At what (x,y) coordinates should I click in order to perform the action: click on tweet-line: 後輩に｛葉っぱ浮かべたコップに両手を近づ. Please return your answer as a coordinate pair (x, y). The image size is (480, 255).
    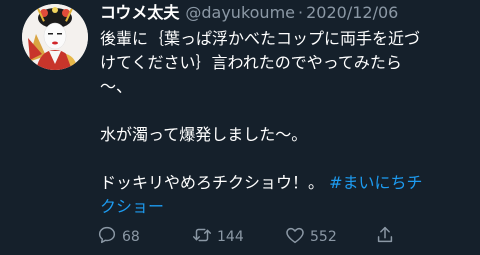
    Looking at the image, I should click on (260, 38).